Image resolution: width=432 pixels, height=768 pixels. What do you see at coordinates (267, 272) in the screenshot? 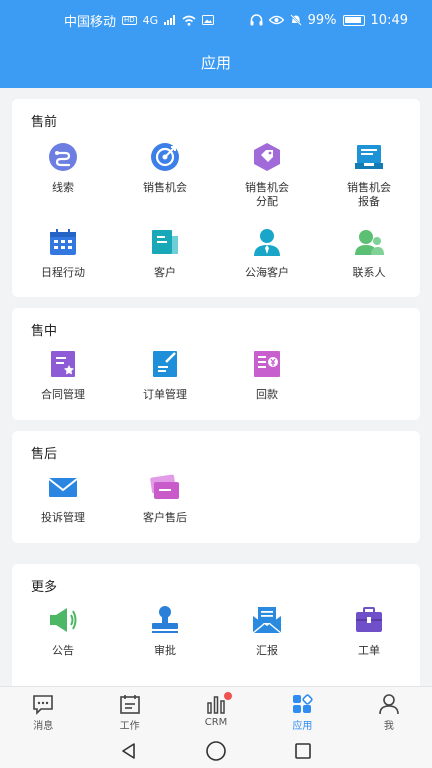
I see `app-label: 公海客户` at bounding box center [267, 272].